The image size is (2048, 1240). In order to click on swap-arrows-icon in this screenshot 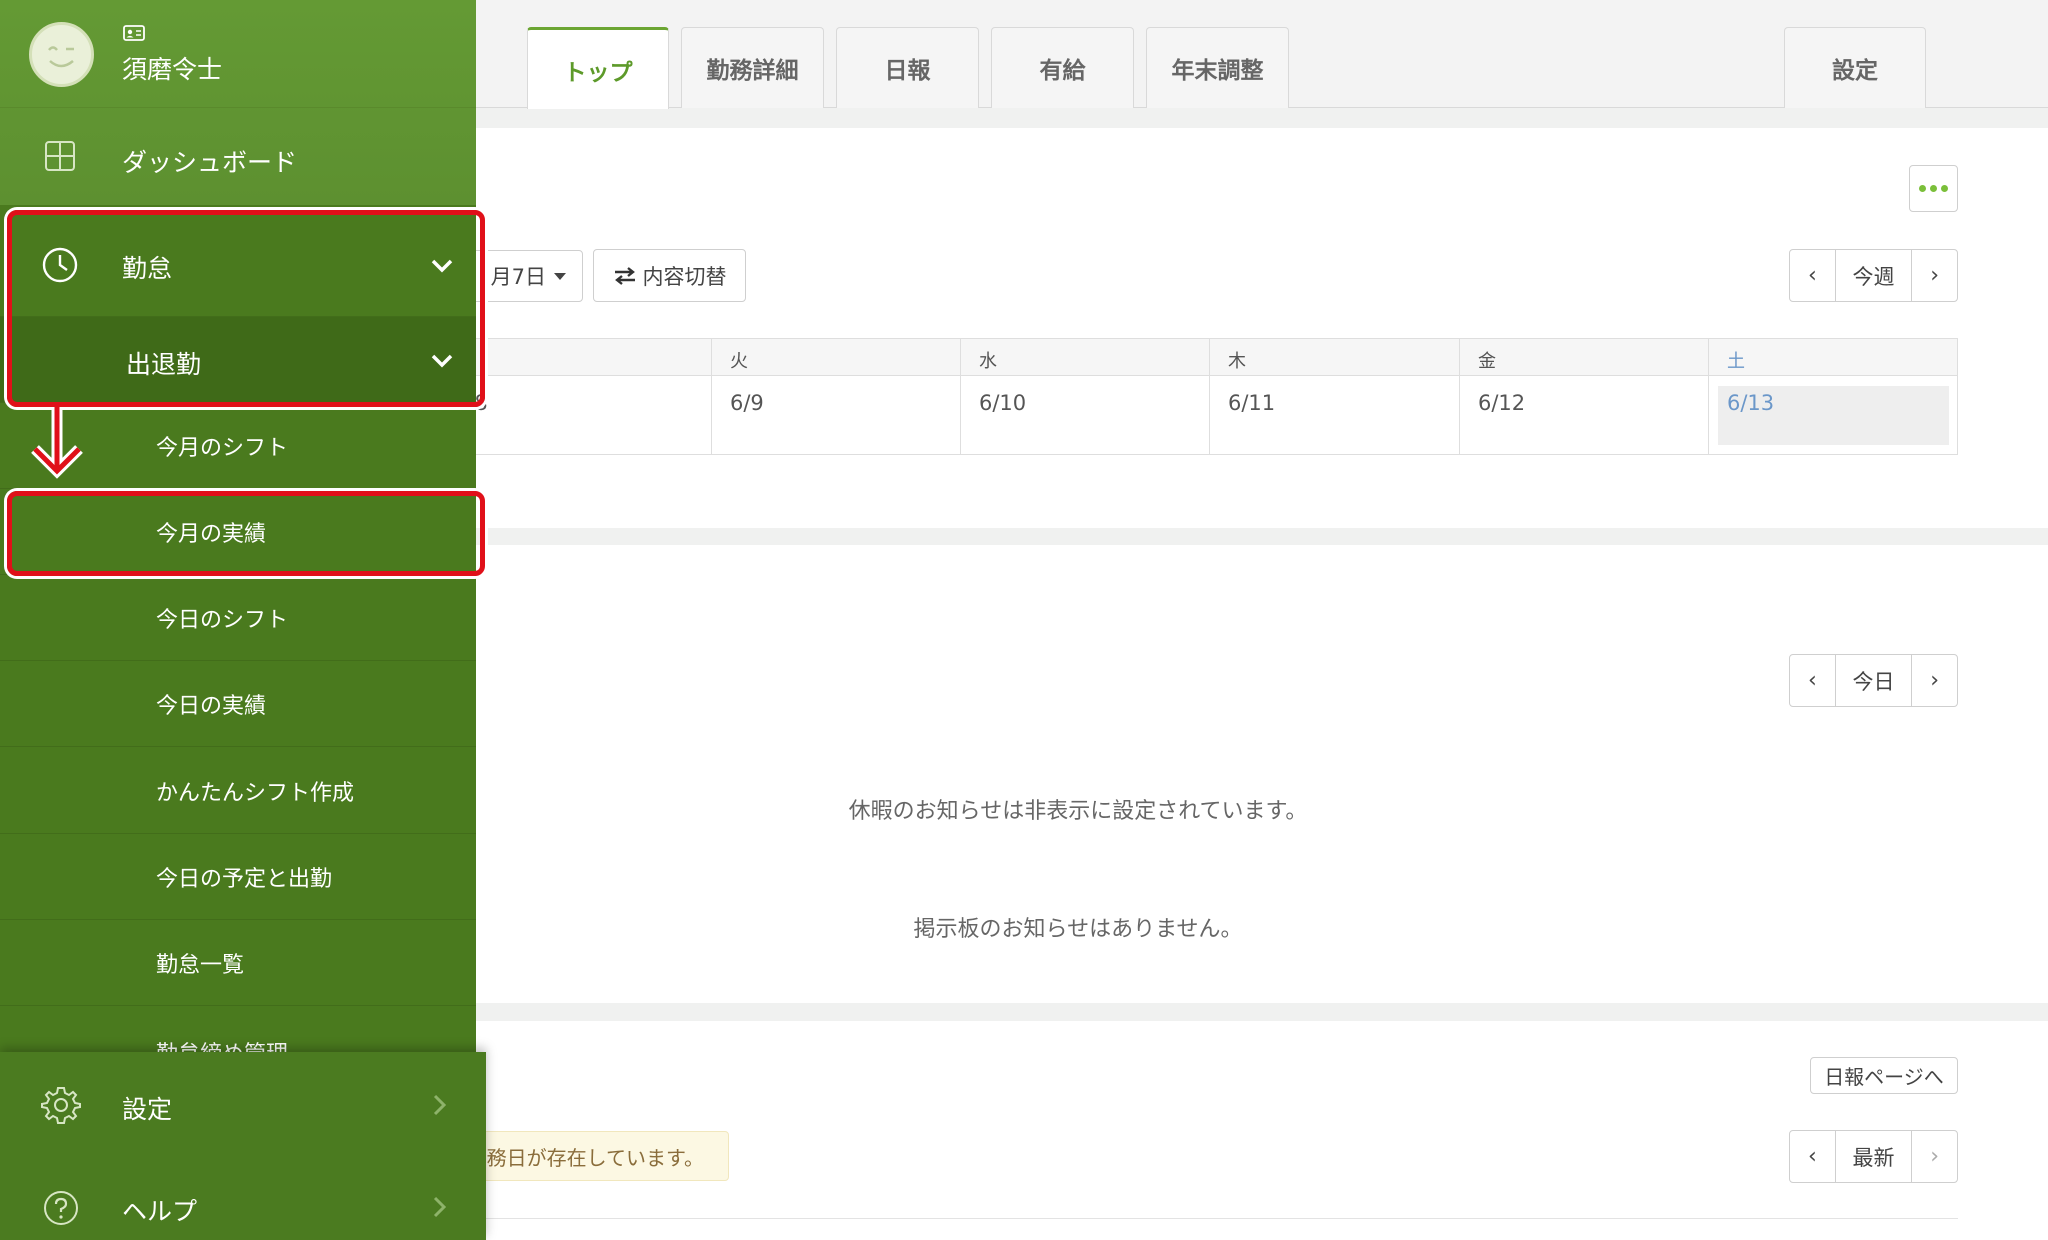, I will do `click(624, 275)`.